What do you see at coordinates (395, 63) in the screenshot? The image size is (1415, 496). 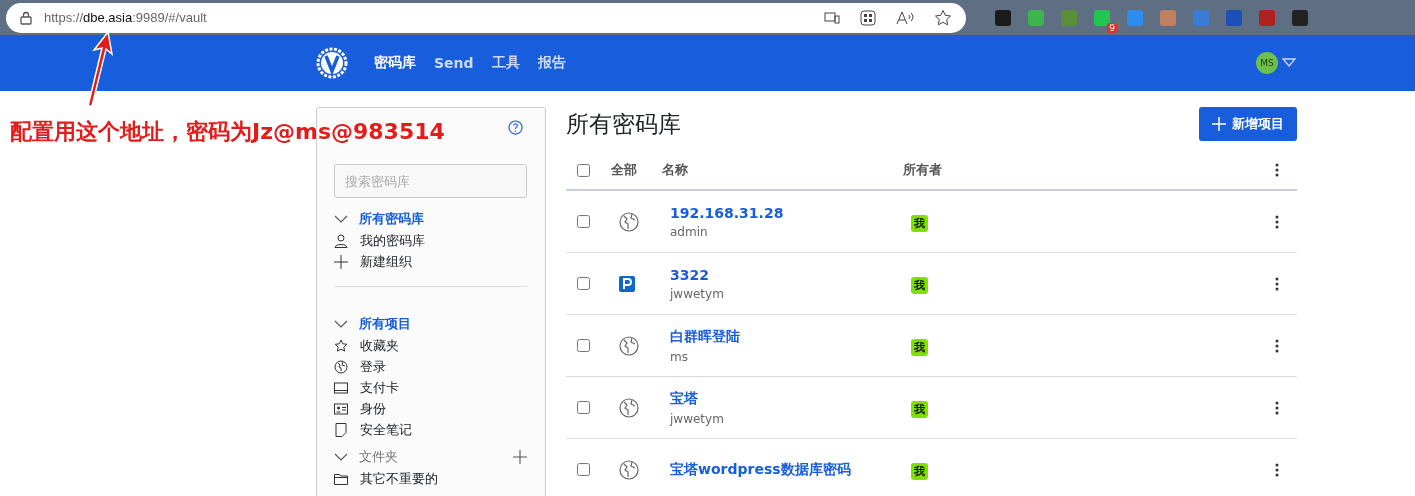 I see `nav-link: 密码库` at bounding box center [395, 63].